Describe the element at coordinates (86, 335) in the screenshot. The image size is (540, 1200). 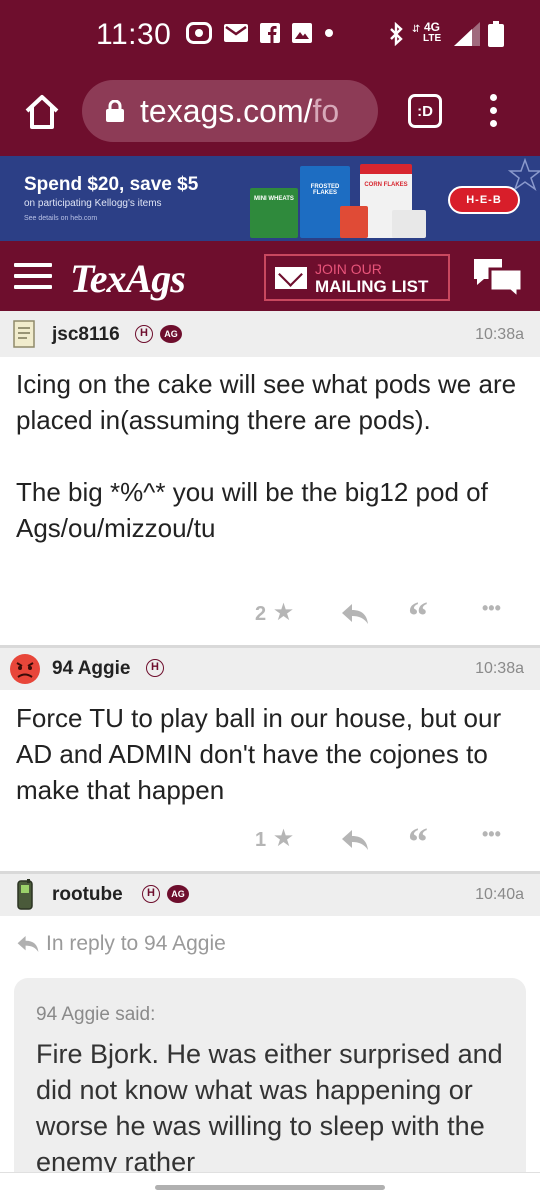
I see `post-username: jsc8116` at that location.